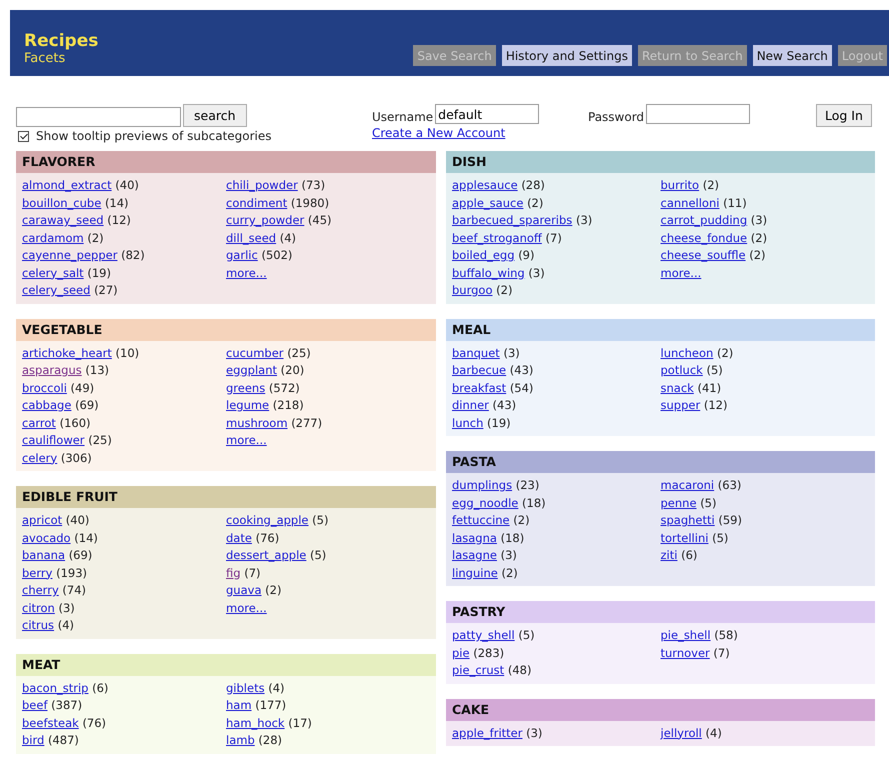 The image size is (889, 775). I want to click on category-link: pie_crust, so click(478, 670).